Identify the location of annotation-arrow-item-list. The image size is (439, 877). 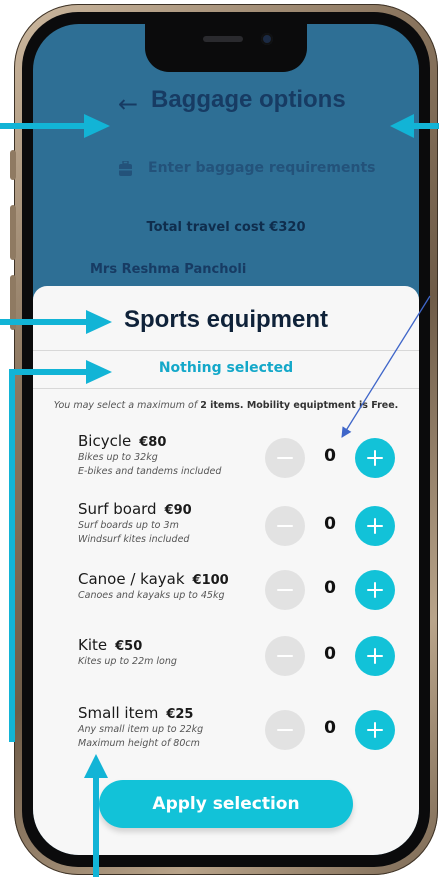
(96, 815).